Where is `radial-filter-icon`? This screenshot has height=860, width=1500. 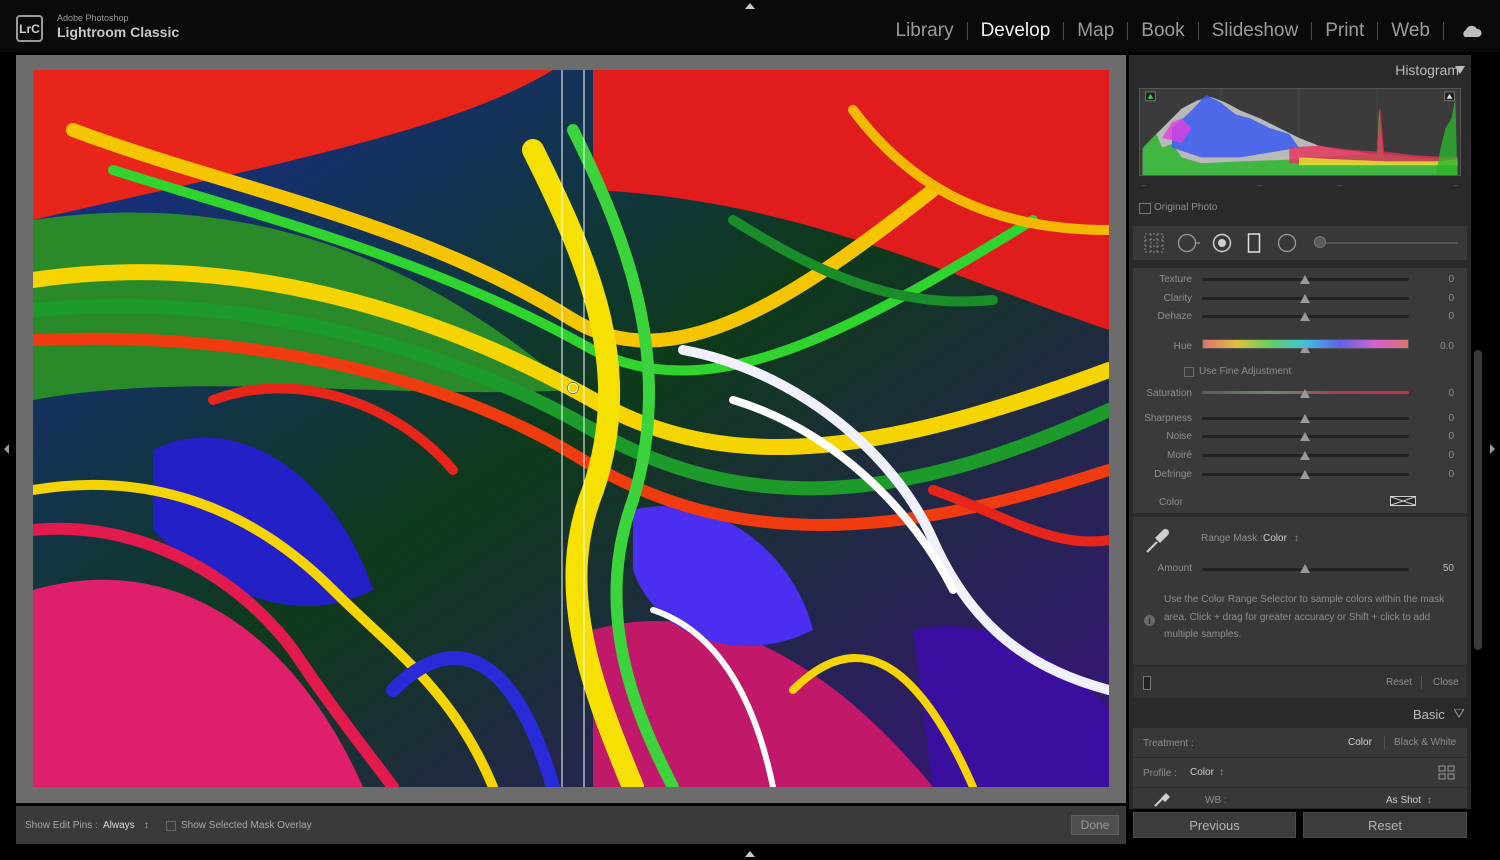
radial-filter-icon is located at coordinates (1287, 243).